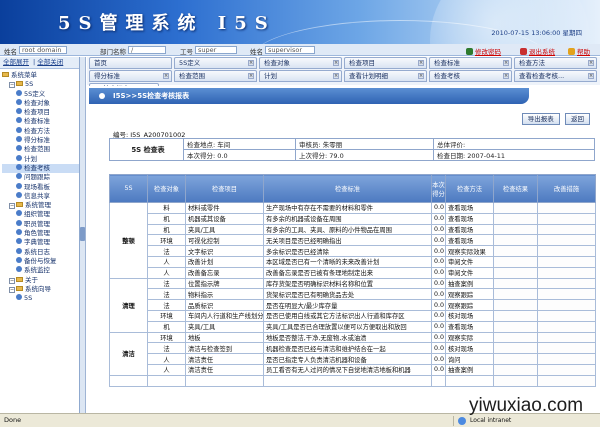 This screenshot has height=427, width=600. I want to click on tree-item: 职员管理, so click(40, 224).